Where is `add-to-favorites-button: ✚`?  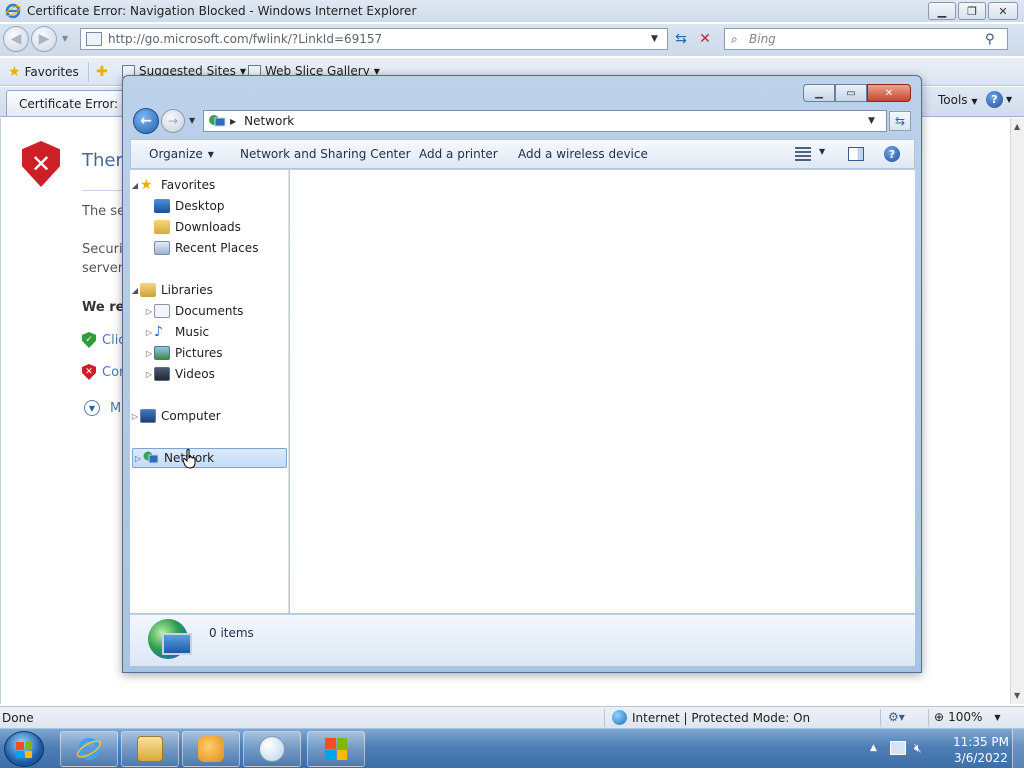
add-to-favorites-button: ✚ is located at coordinates (102, 72).